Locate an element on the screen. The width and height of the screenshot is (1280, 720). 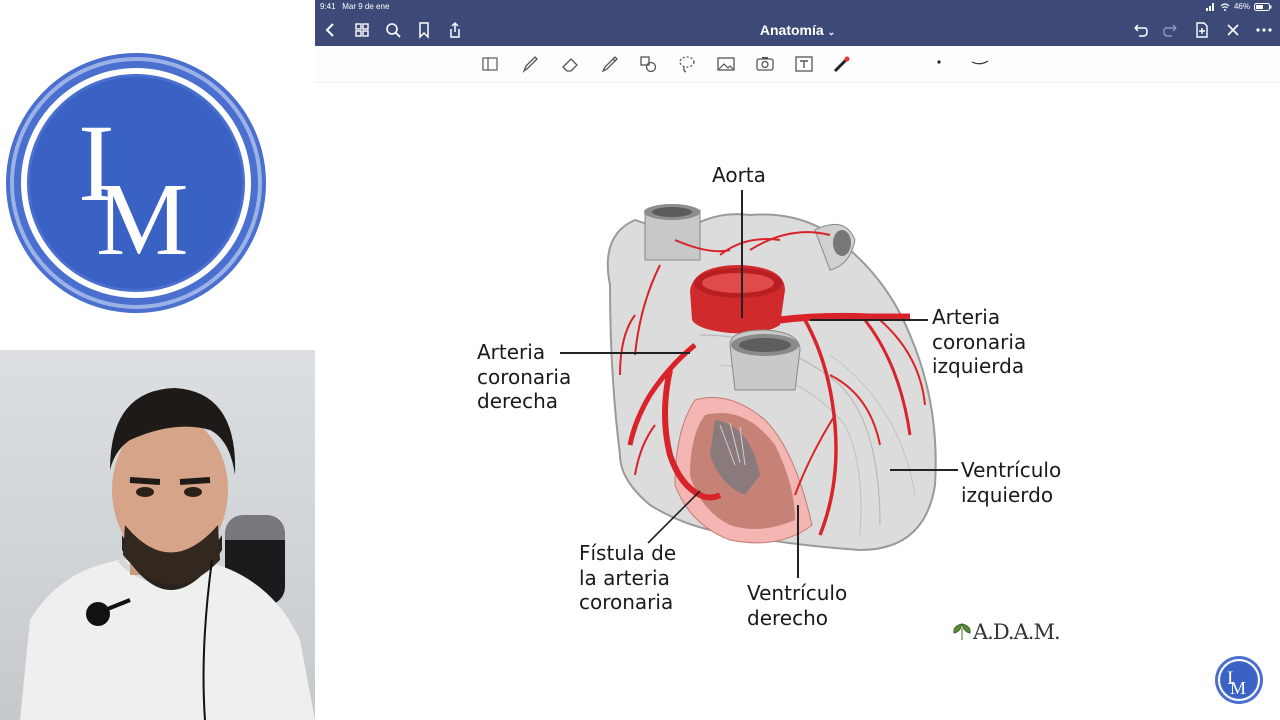
label-left-coronary-line1: Arteria is located at coordinates (966, 317).